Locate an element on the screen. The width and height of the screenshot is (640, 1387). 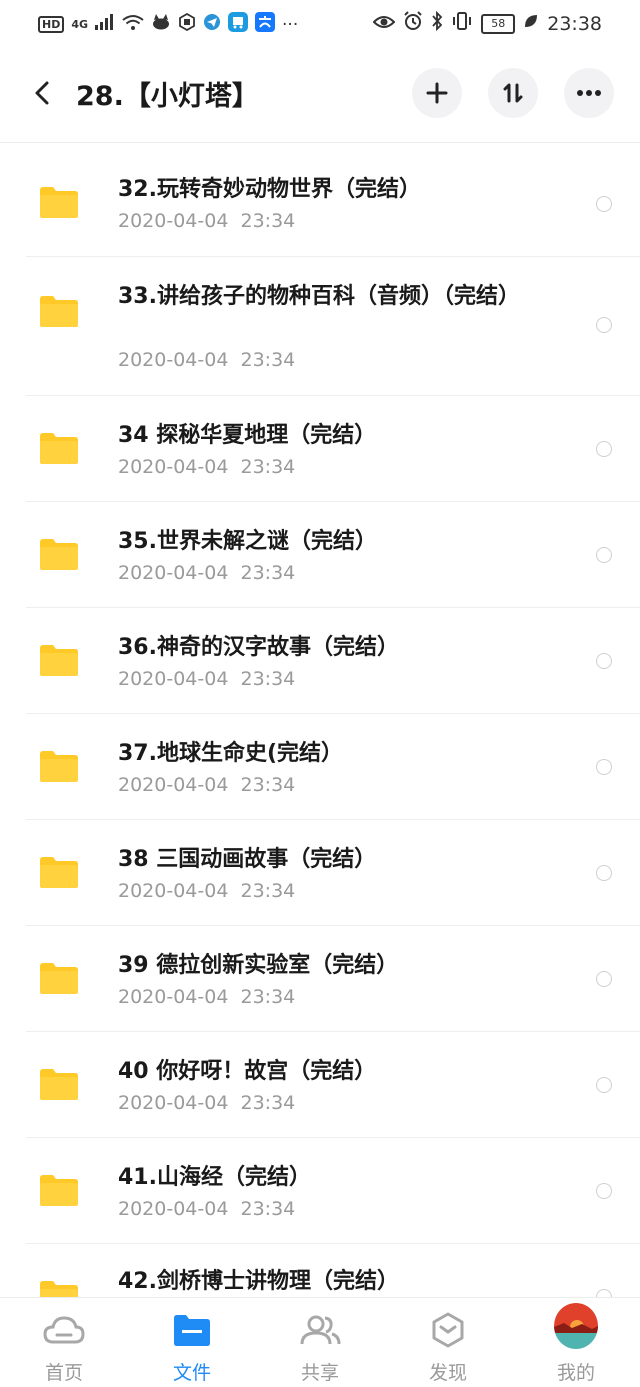
hand-app-icon is located at coordinates (187, 24).